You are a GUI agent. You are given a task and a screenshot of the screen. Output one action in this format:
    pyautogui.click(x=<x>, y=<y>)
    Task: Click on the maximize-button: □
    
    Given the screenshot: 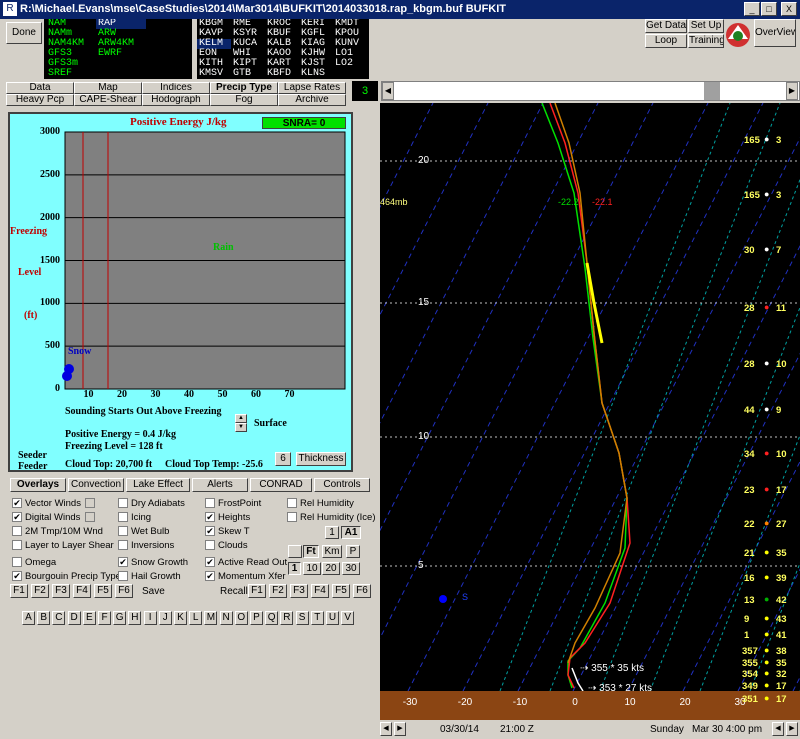 What is the action you would take?
    pyautogui.click(x=769, y=9)
    